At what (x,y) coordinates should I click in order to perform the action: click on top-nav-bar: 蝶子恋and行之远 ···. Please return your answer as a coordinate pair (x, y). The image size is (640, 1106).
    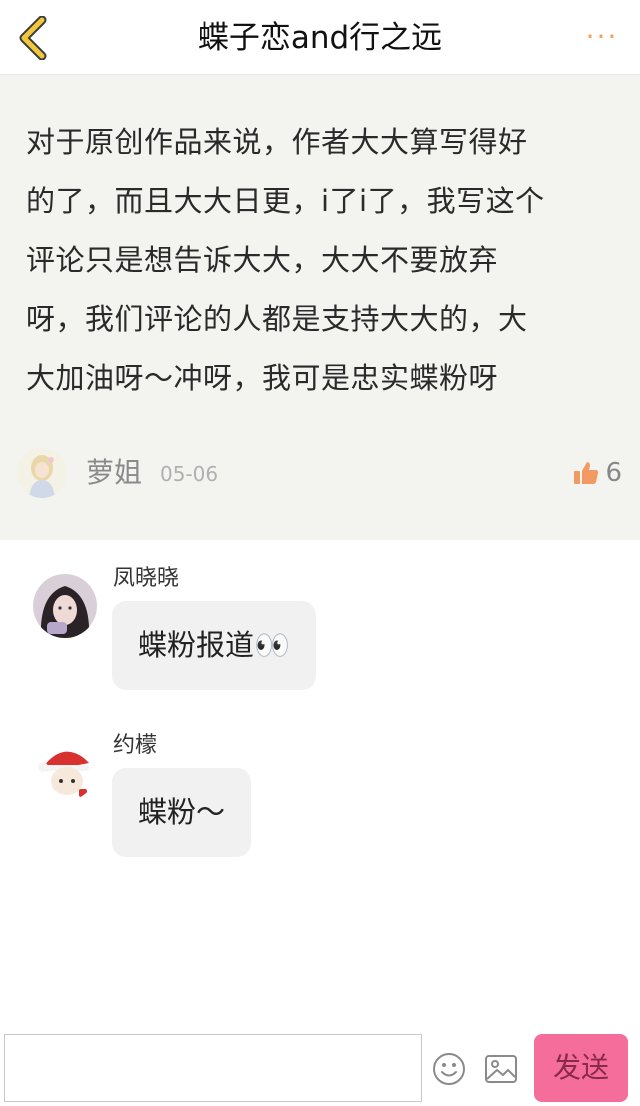
    Looking at the image, I should click on (320, 37).